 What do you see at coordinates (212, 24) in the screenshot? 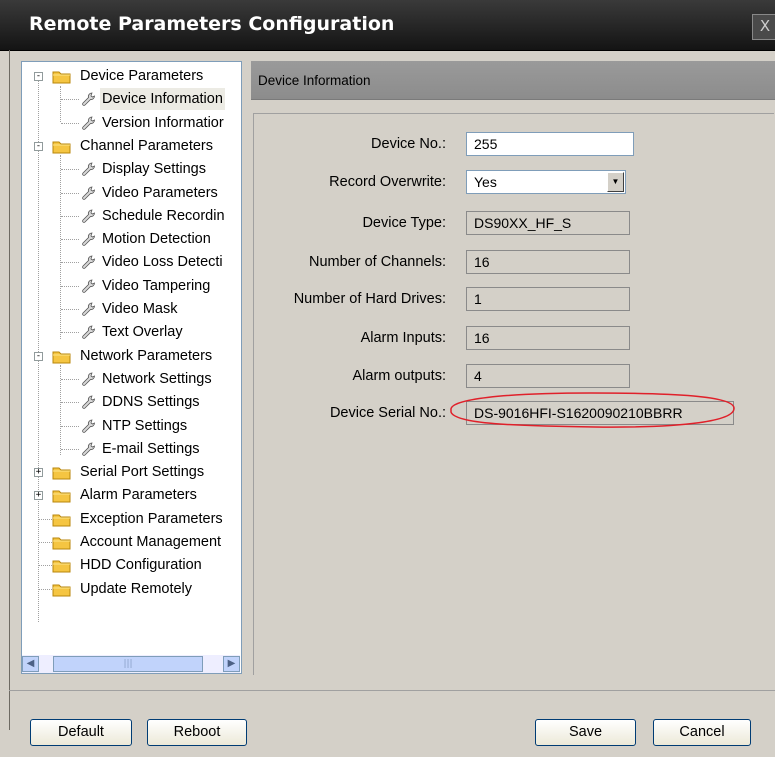
I see `window-title: Remote Parameters Configuration` at bounding box center [212, 24].